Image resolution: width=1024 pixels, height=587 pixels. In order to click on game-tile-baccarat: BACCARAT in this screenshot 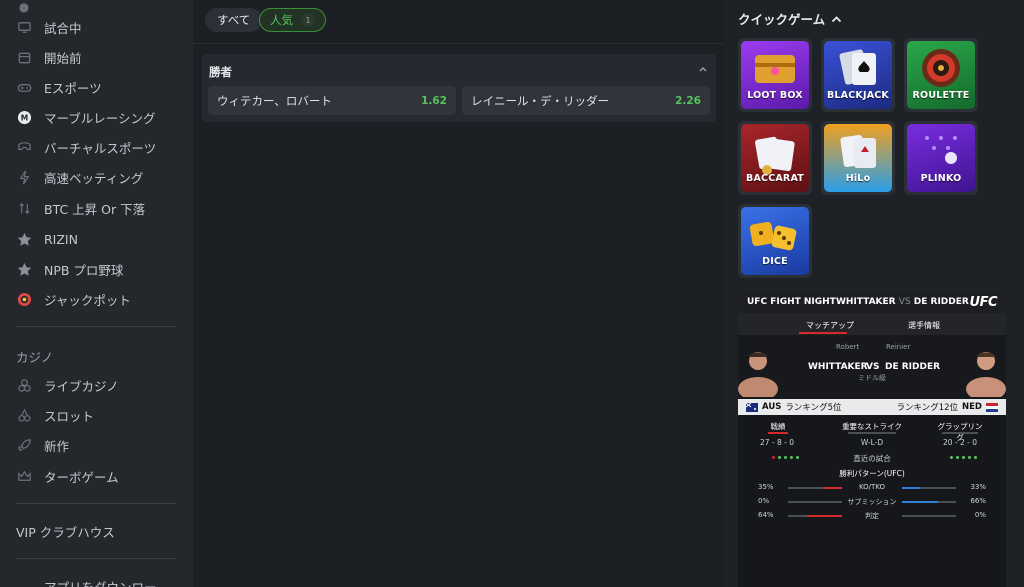, I will do `click(775, 158)`.